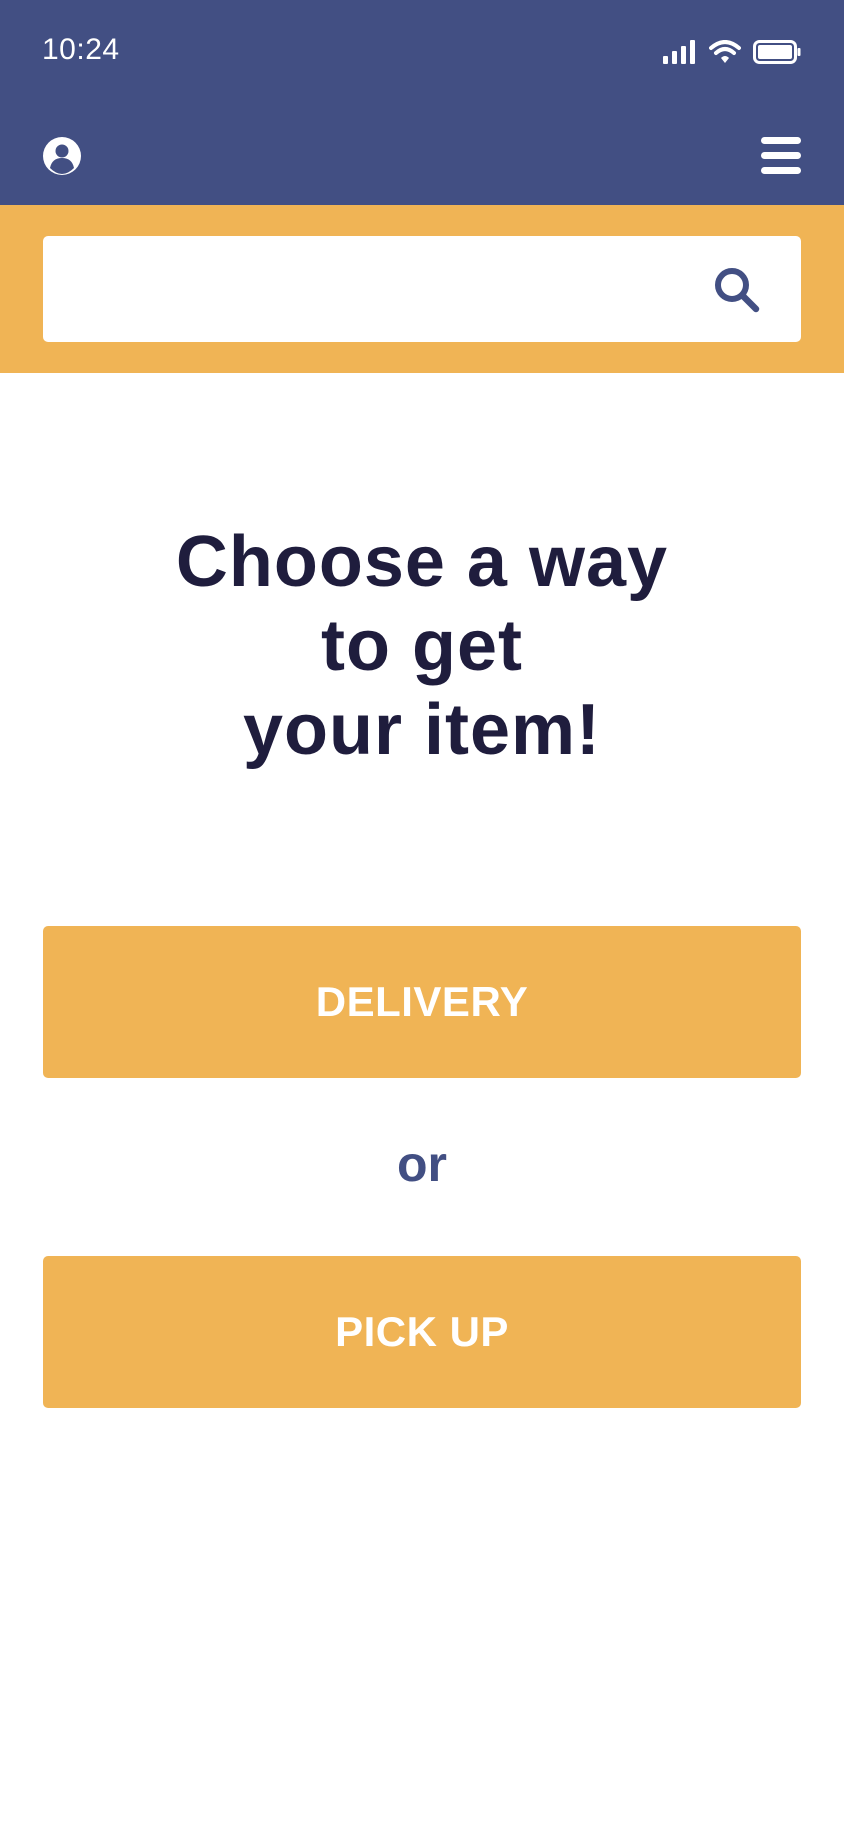 This screenshot has width=844, height=1830. I want to click on search-band, so click(422, 289).